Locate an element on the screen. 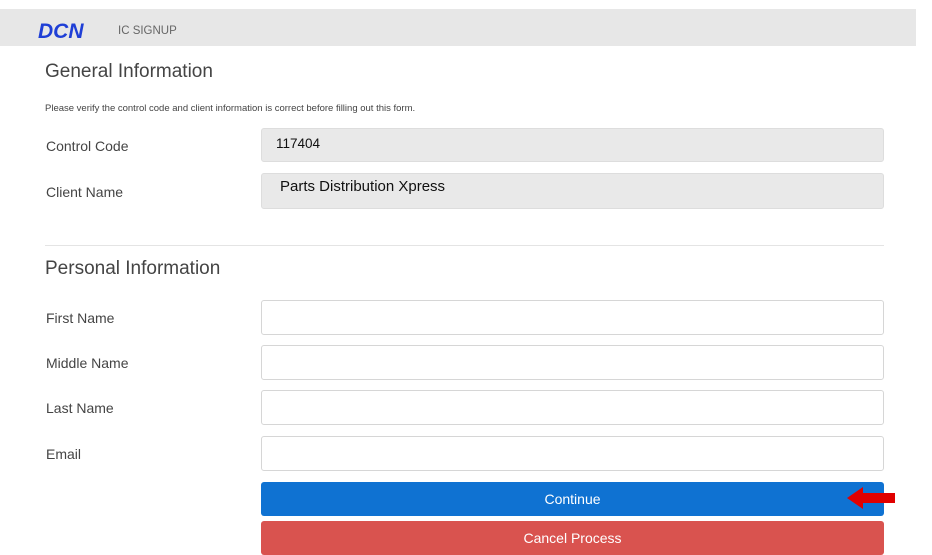 This screenshot has height=555, width=932. last-name-label: Last Name is located at coordinates (80, 408).